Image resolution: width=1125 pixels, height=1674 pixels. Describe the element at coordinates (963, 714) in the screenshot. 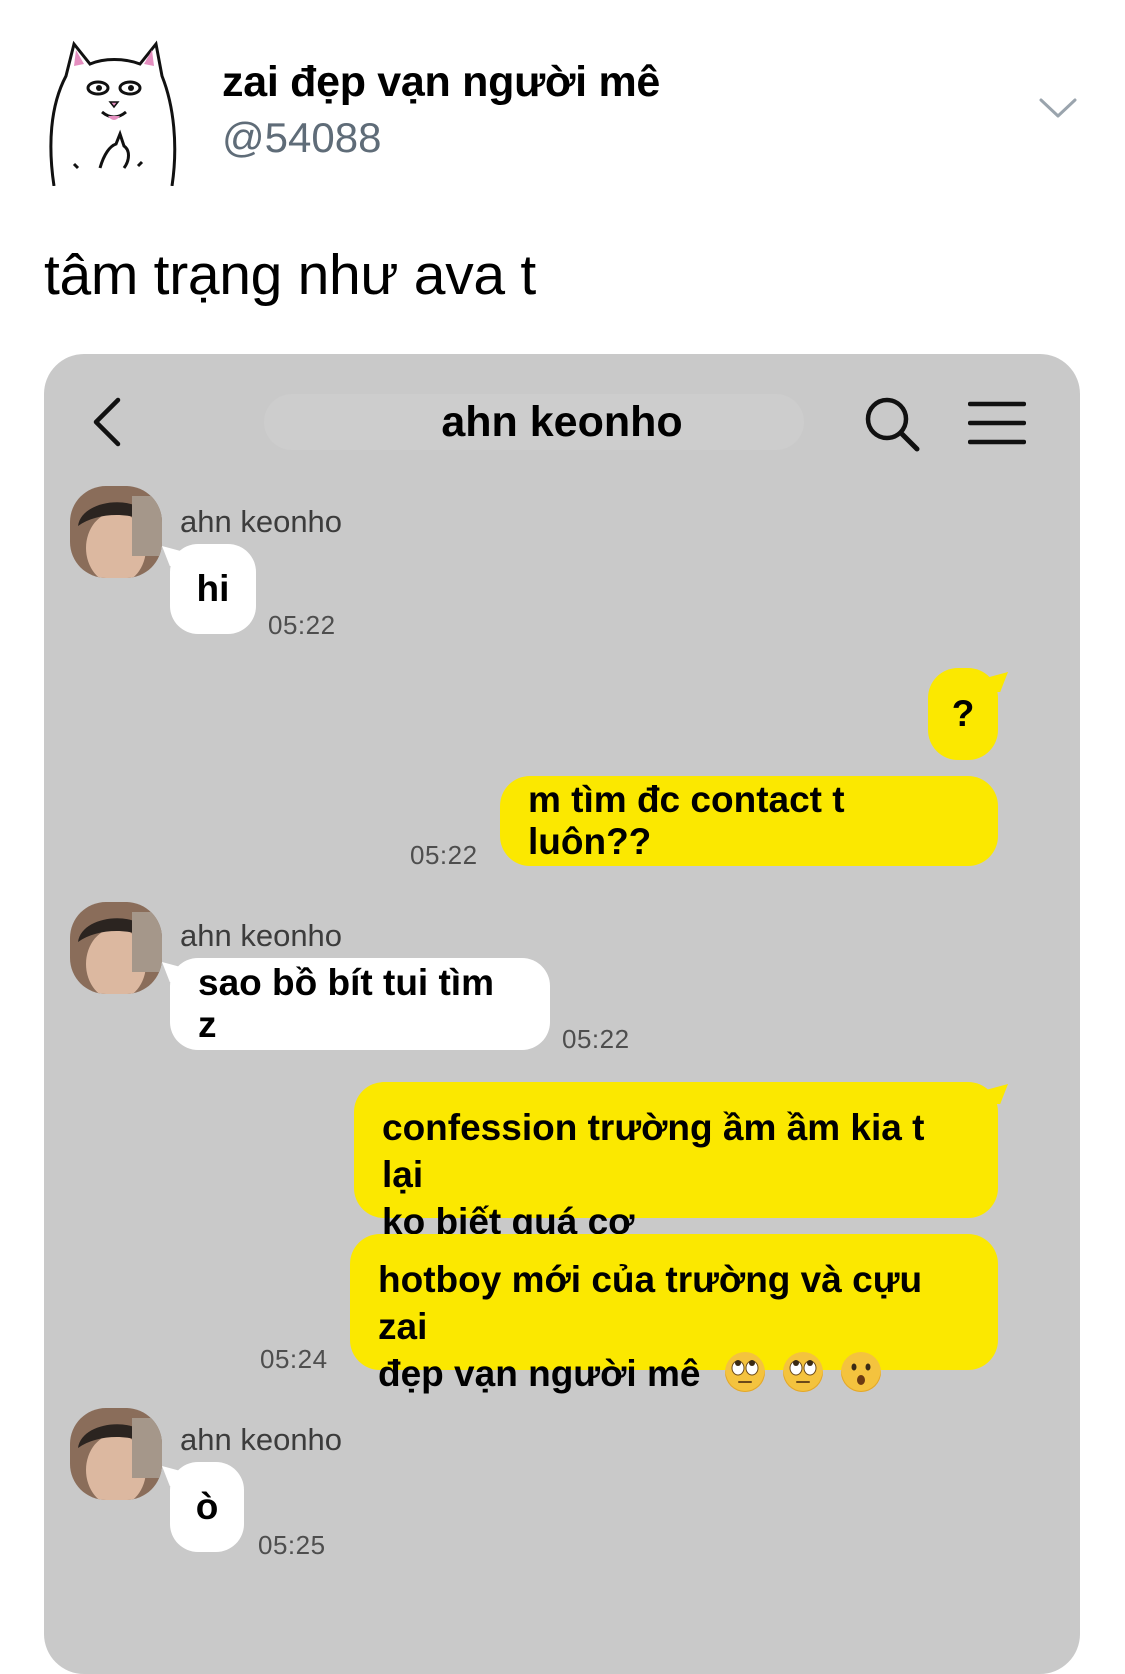

I see `message-bubble-outgoing: ?` at that location.